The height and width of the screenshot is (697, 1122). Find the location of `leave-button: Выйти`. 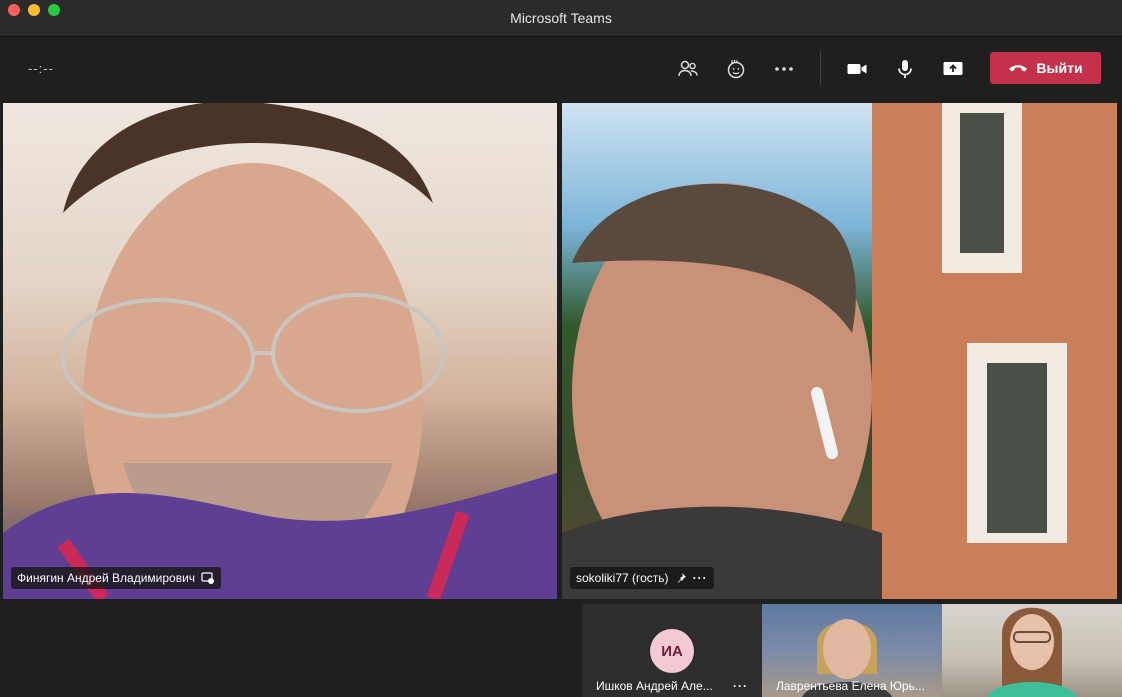

leave-button: Выйти is located at coordinates (1045, 68).